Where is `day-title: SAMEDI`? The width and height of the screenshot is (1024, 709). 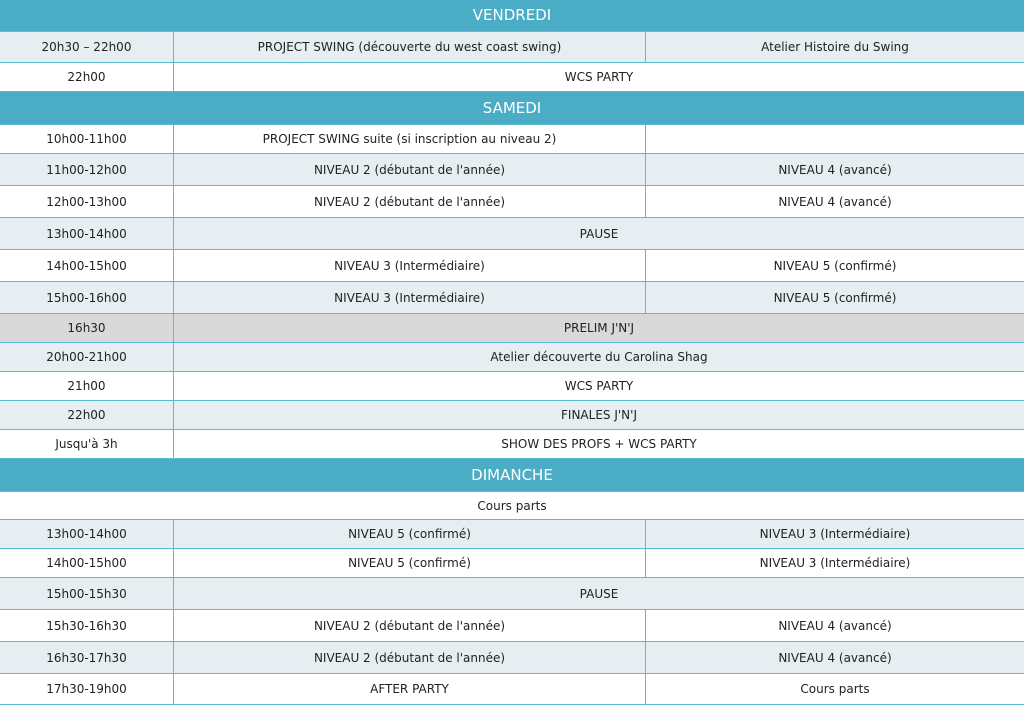
day-title: SAMEDI is located at coordinates (512, 107).